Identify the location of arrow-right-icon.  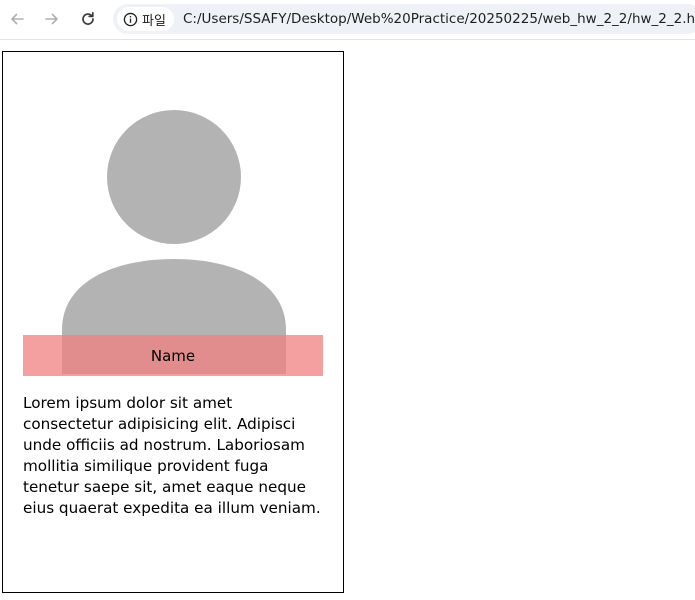
(51, 19).